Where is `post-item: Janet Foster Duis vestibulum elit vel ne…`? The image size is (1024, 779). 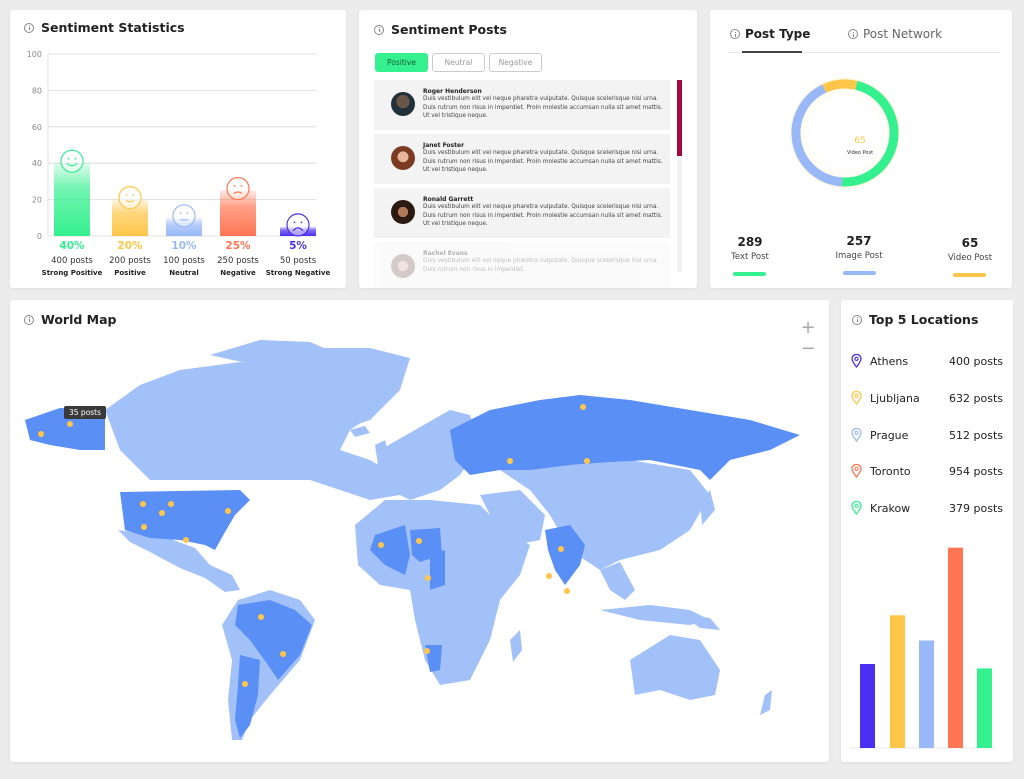
post-item: Janet Foster Duis vestibulum elit vel ne… is located at coordinates (522, 159).